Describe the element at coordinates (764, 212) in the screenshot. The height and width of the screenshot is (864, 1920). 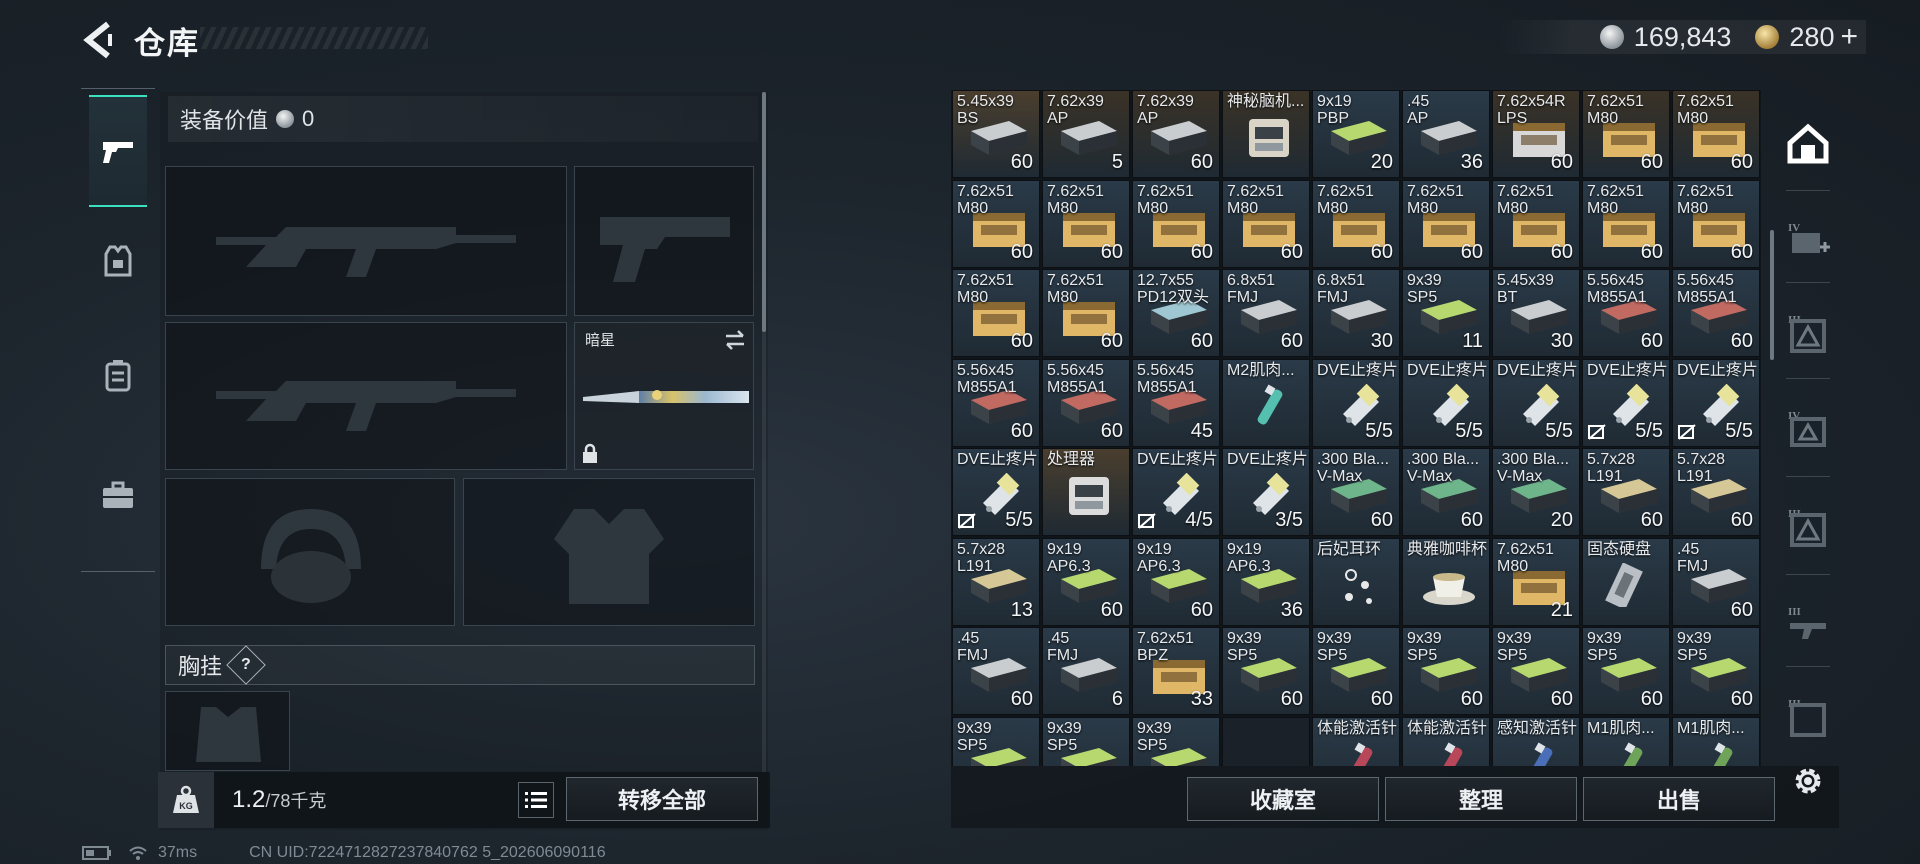
I see `equipment-scrollbar` at that location.